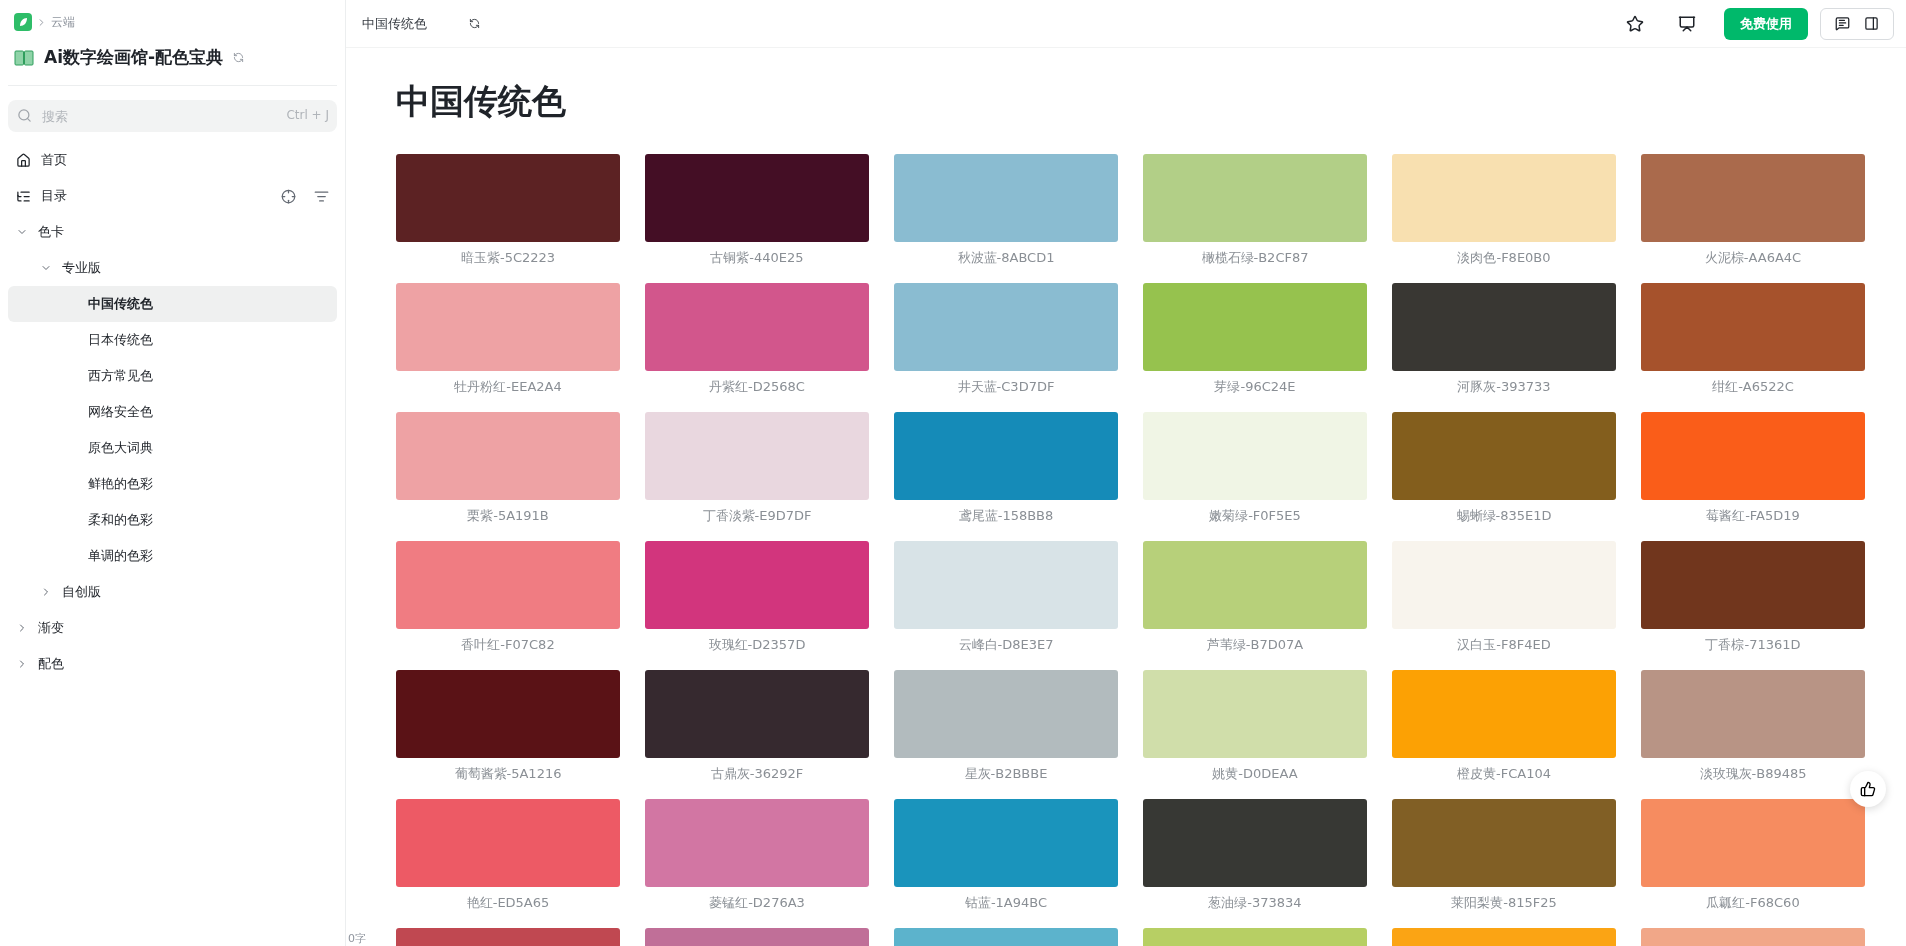 The height and width of the screenshot is (946, 1906). I want to click on nav-item: 首页, so click(172, 160).